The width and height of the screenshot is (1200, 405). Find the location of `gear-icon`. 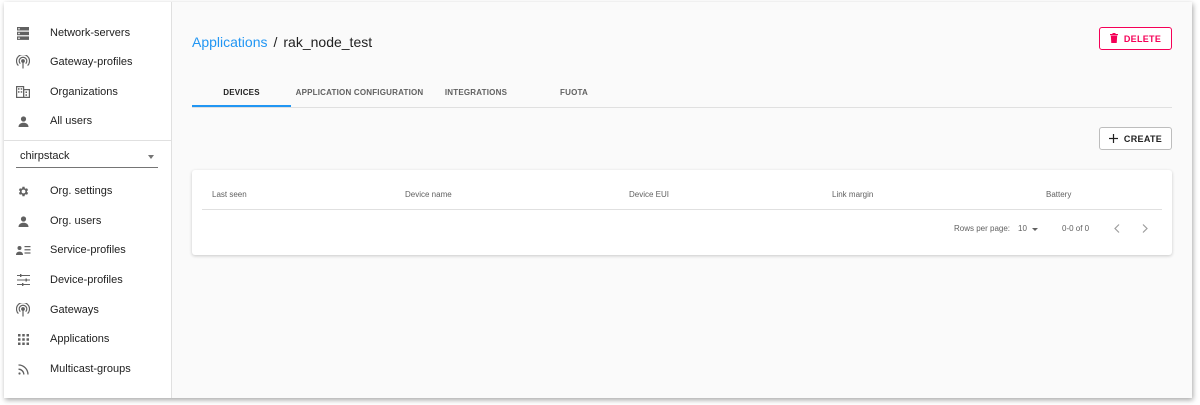

gear-icon is located at coordinates (23, 191).